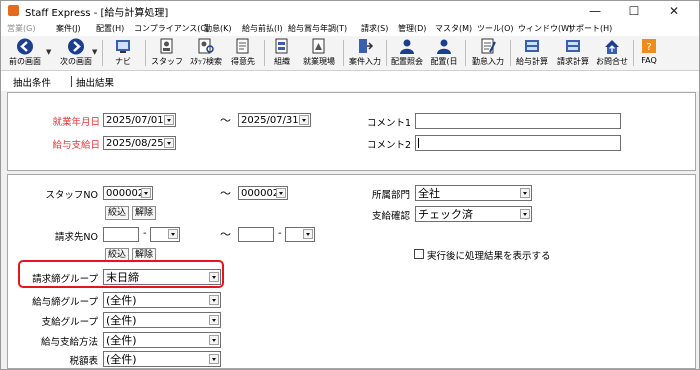 This screenshot has width=700, height=370. Describe the element at coordinates (317, 28) in the screenshot. I see `menu-payroll: 給与賞与年調(T)` at that location.